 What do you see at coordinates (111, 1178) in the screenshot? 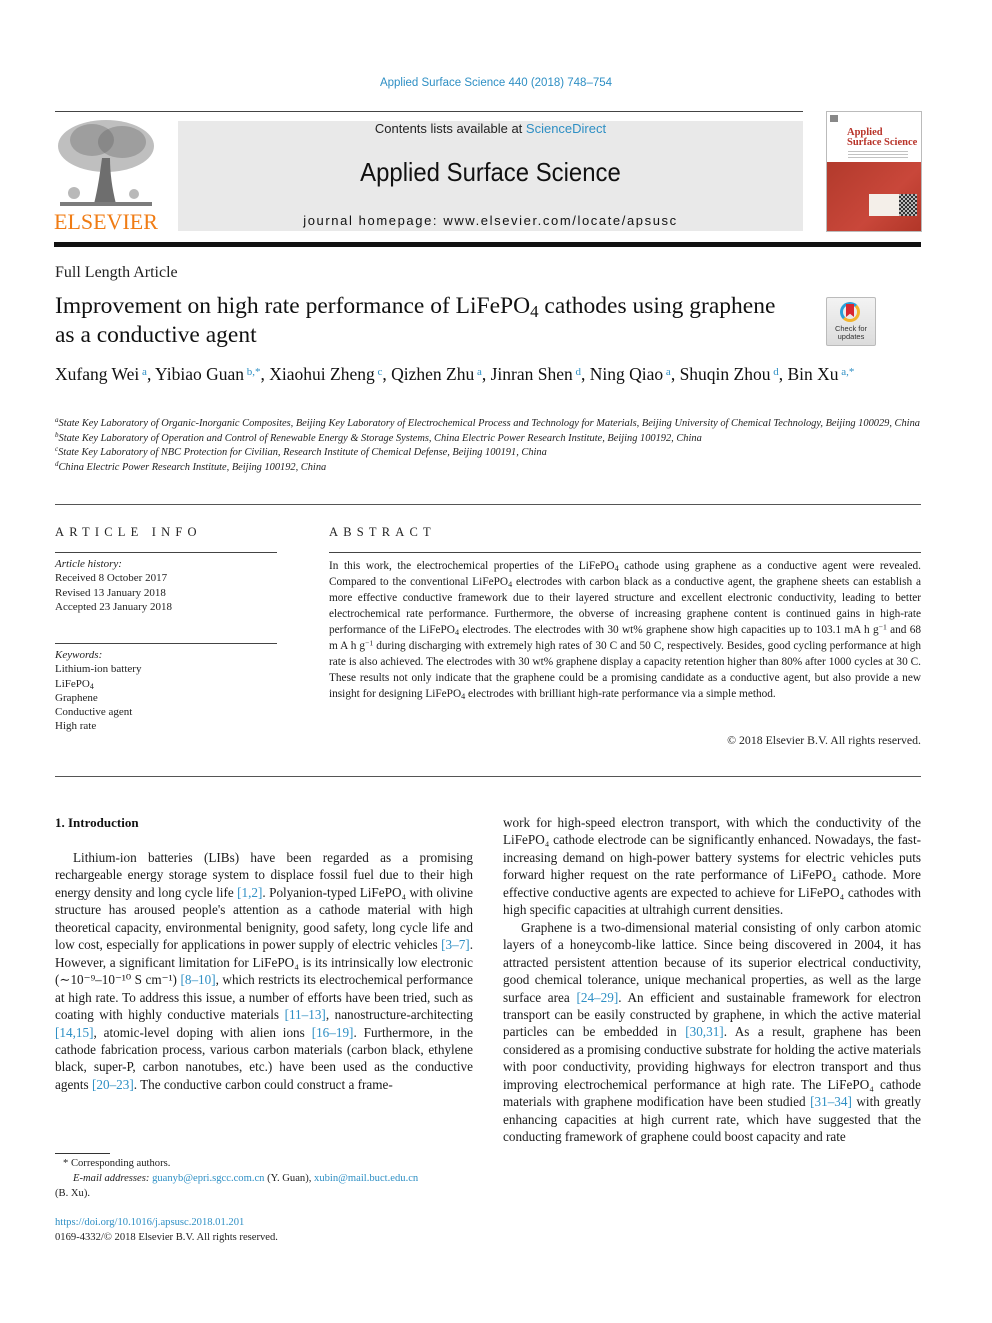
I see `email-label: E-mail addresses:` at bounding box center [111, 1178].